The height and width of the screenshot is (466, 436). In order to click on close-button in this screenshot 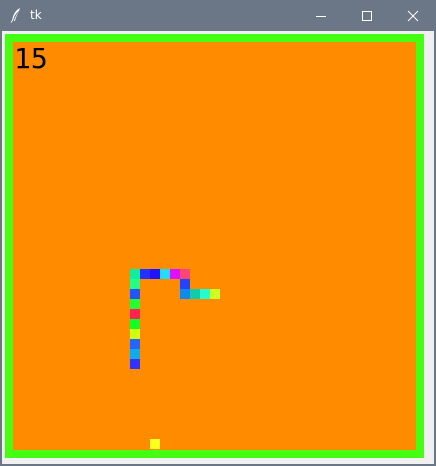, I will do `click(413, 15)`.